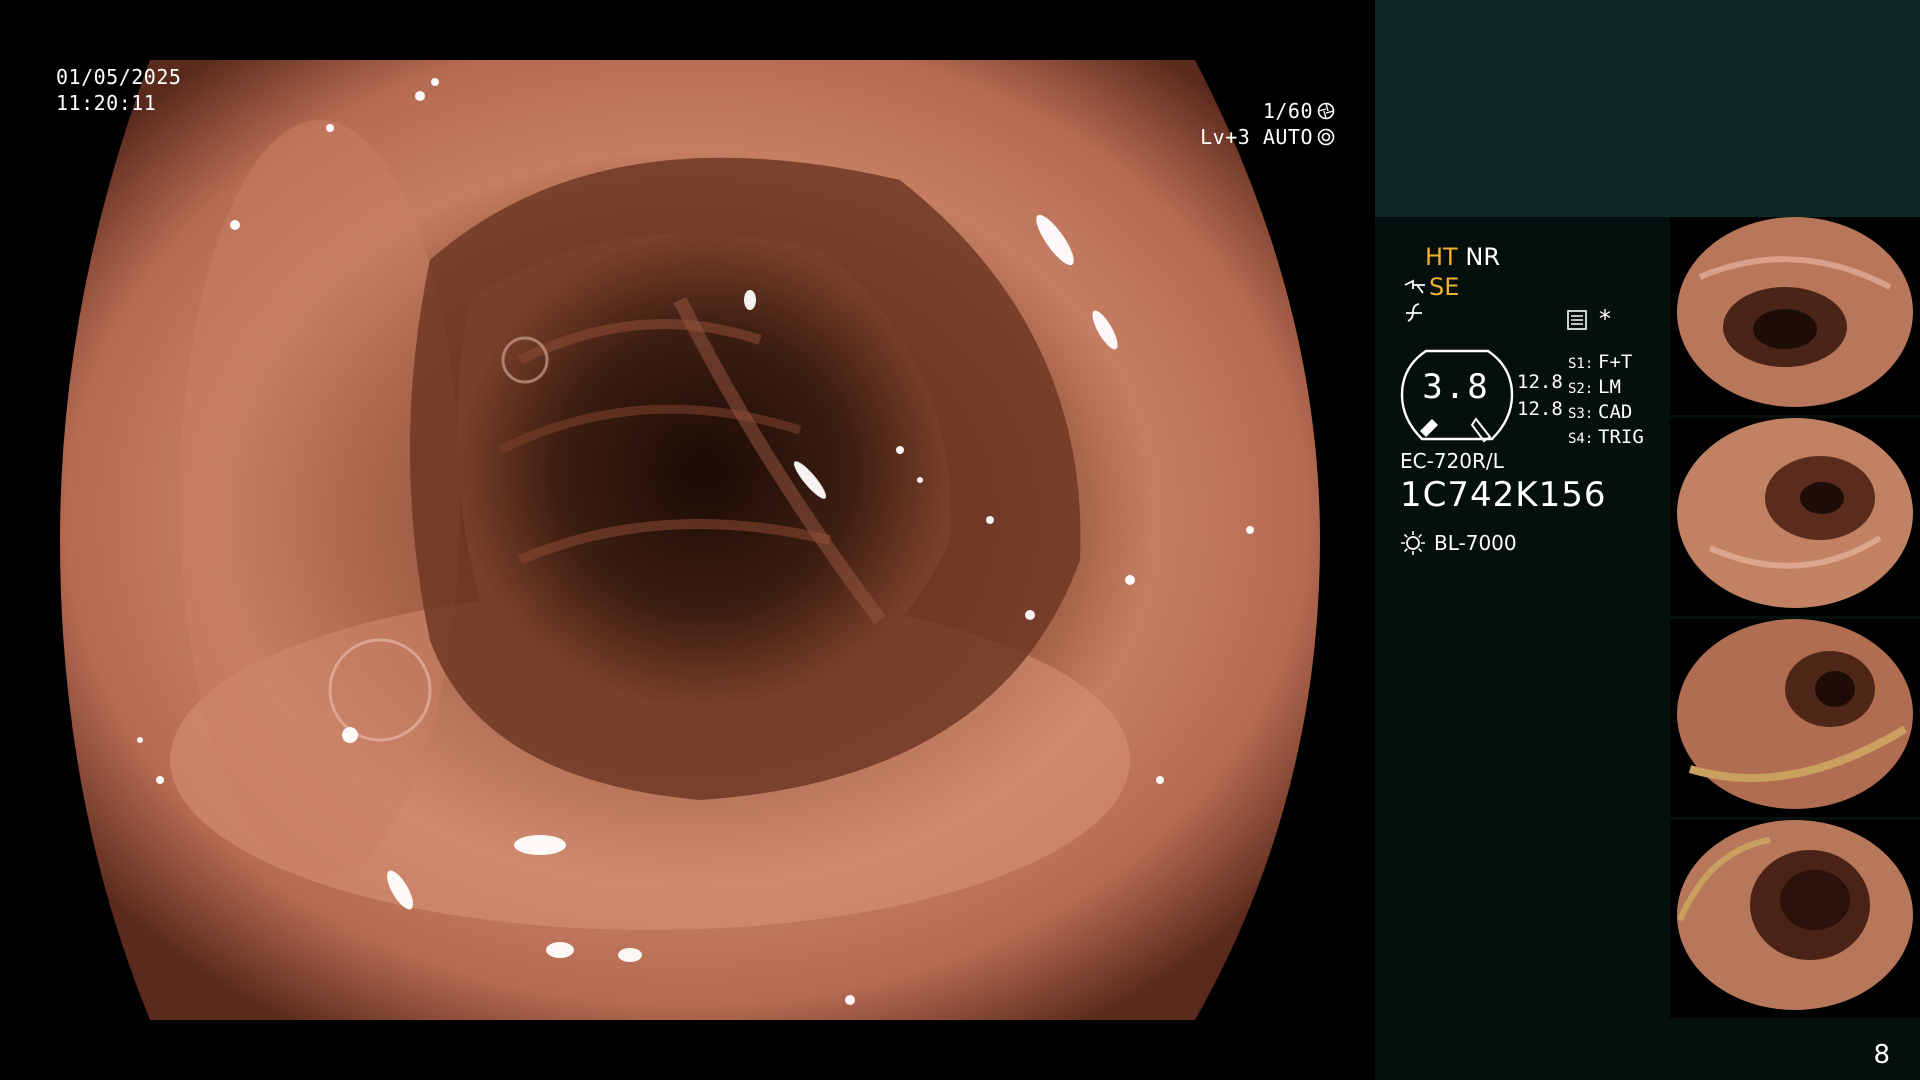 The height and width of the screenshot is (1080, 1920). What do you see at coordinates (1414, 312) in the screenshot?
I see `function-glyph-icon` at bounding box center [1414, 312].